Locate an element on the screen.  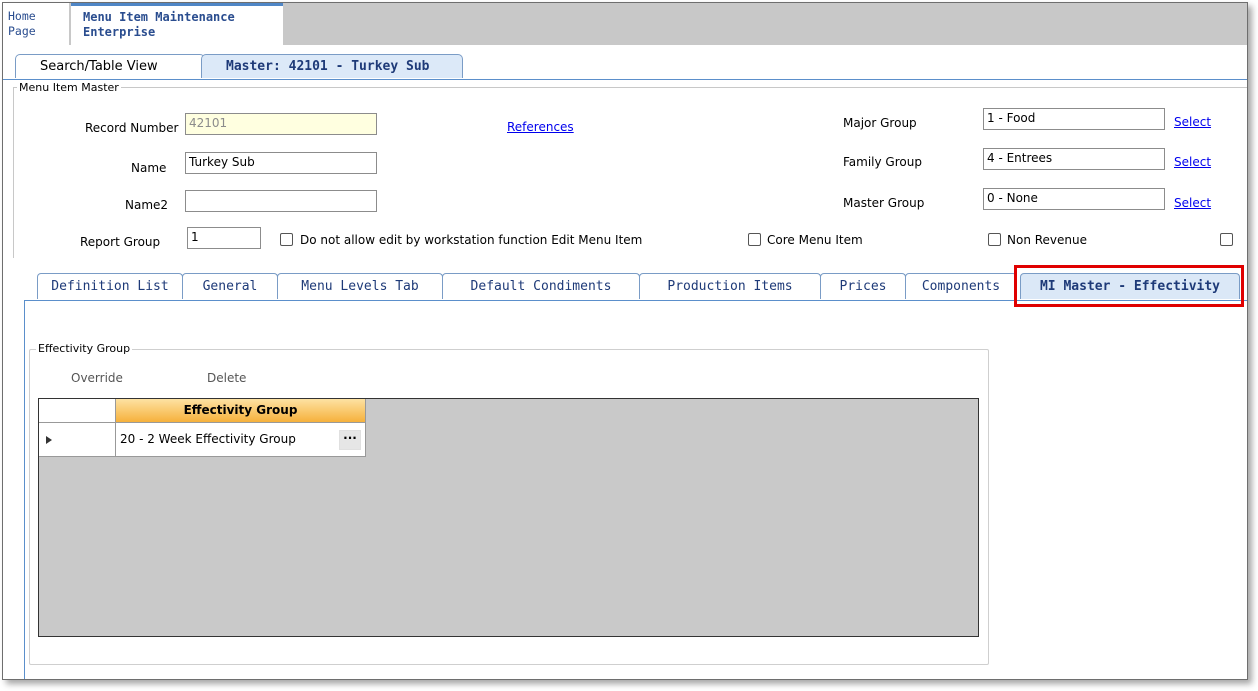
menu-item-master-legend: Menu Item Master is located at coordinates (69, 87).